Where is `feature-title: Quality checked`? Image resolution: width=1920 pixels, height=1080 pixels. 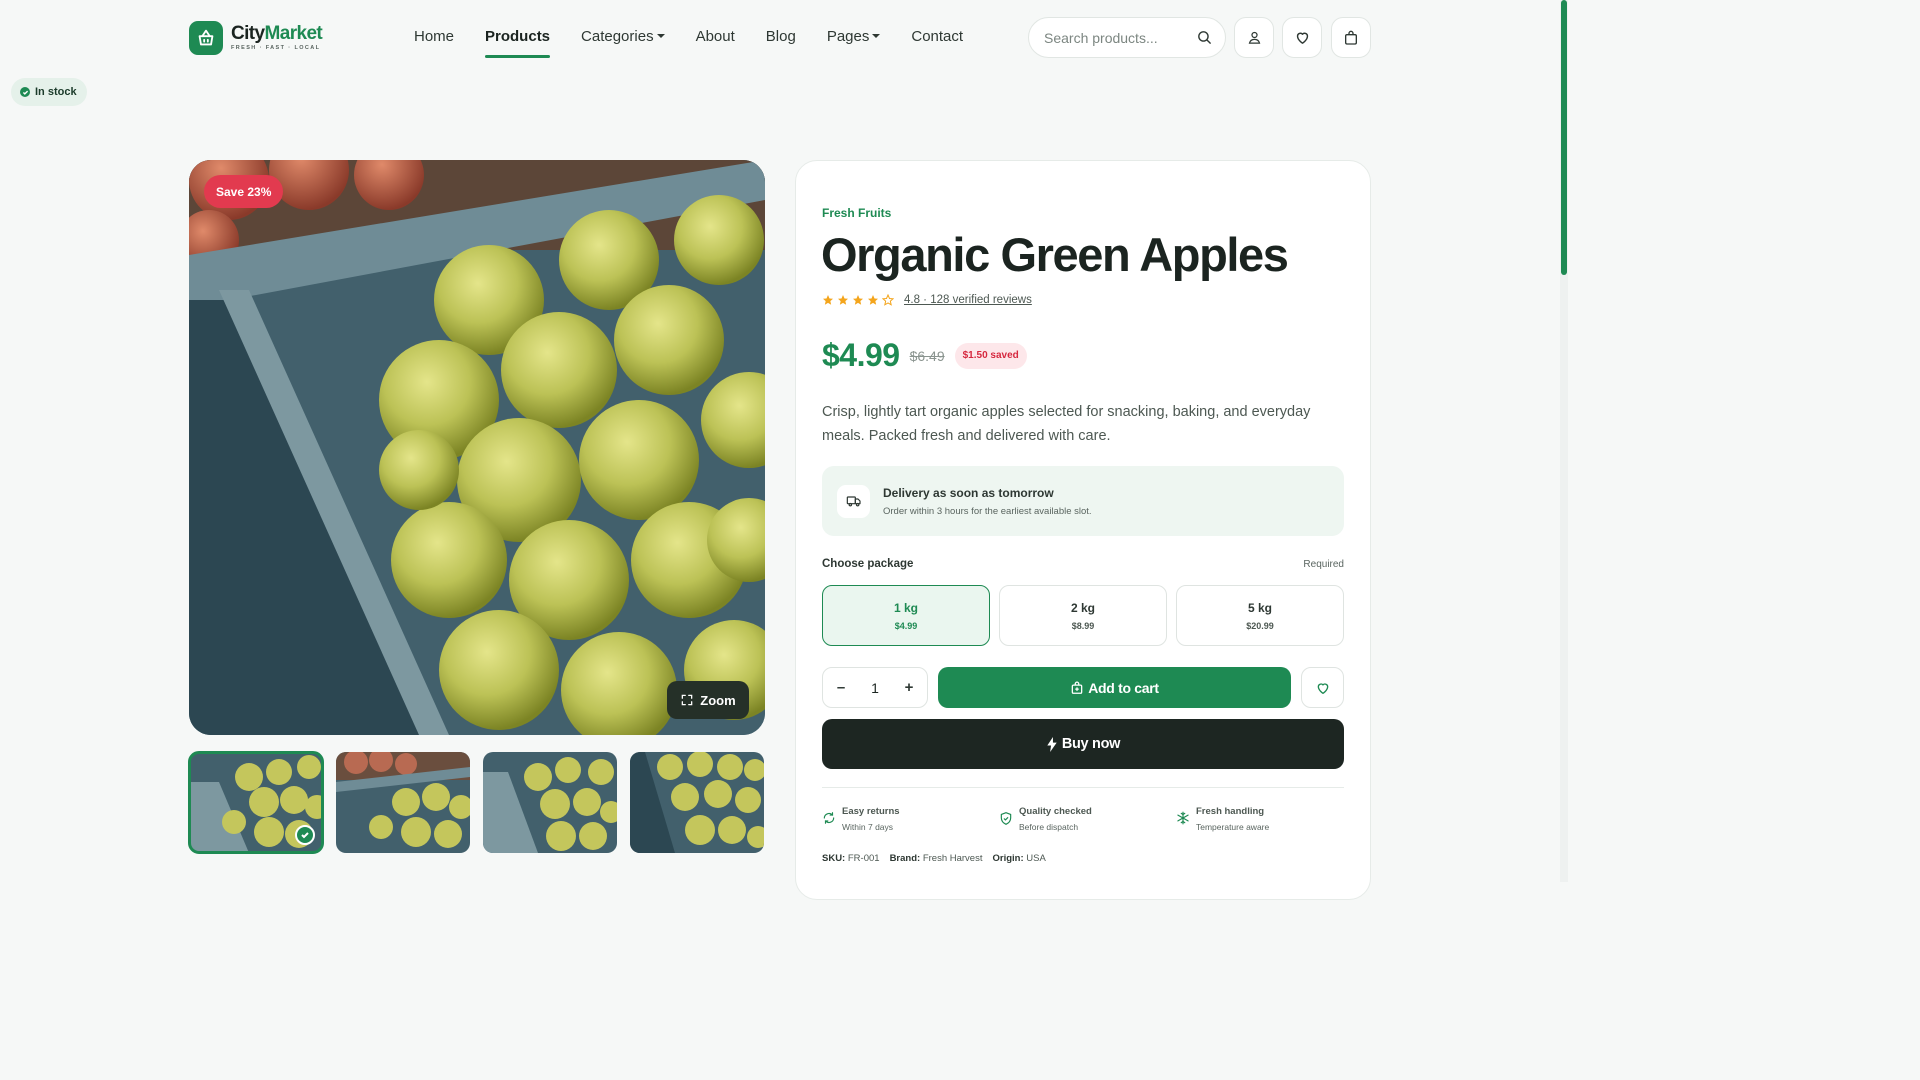 feature-title: Quality checked is located at coordinates (1055, 811).